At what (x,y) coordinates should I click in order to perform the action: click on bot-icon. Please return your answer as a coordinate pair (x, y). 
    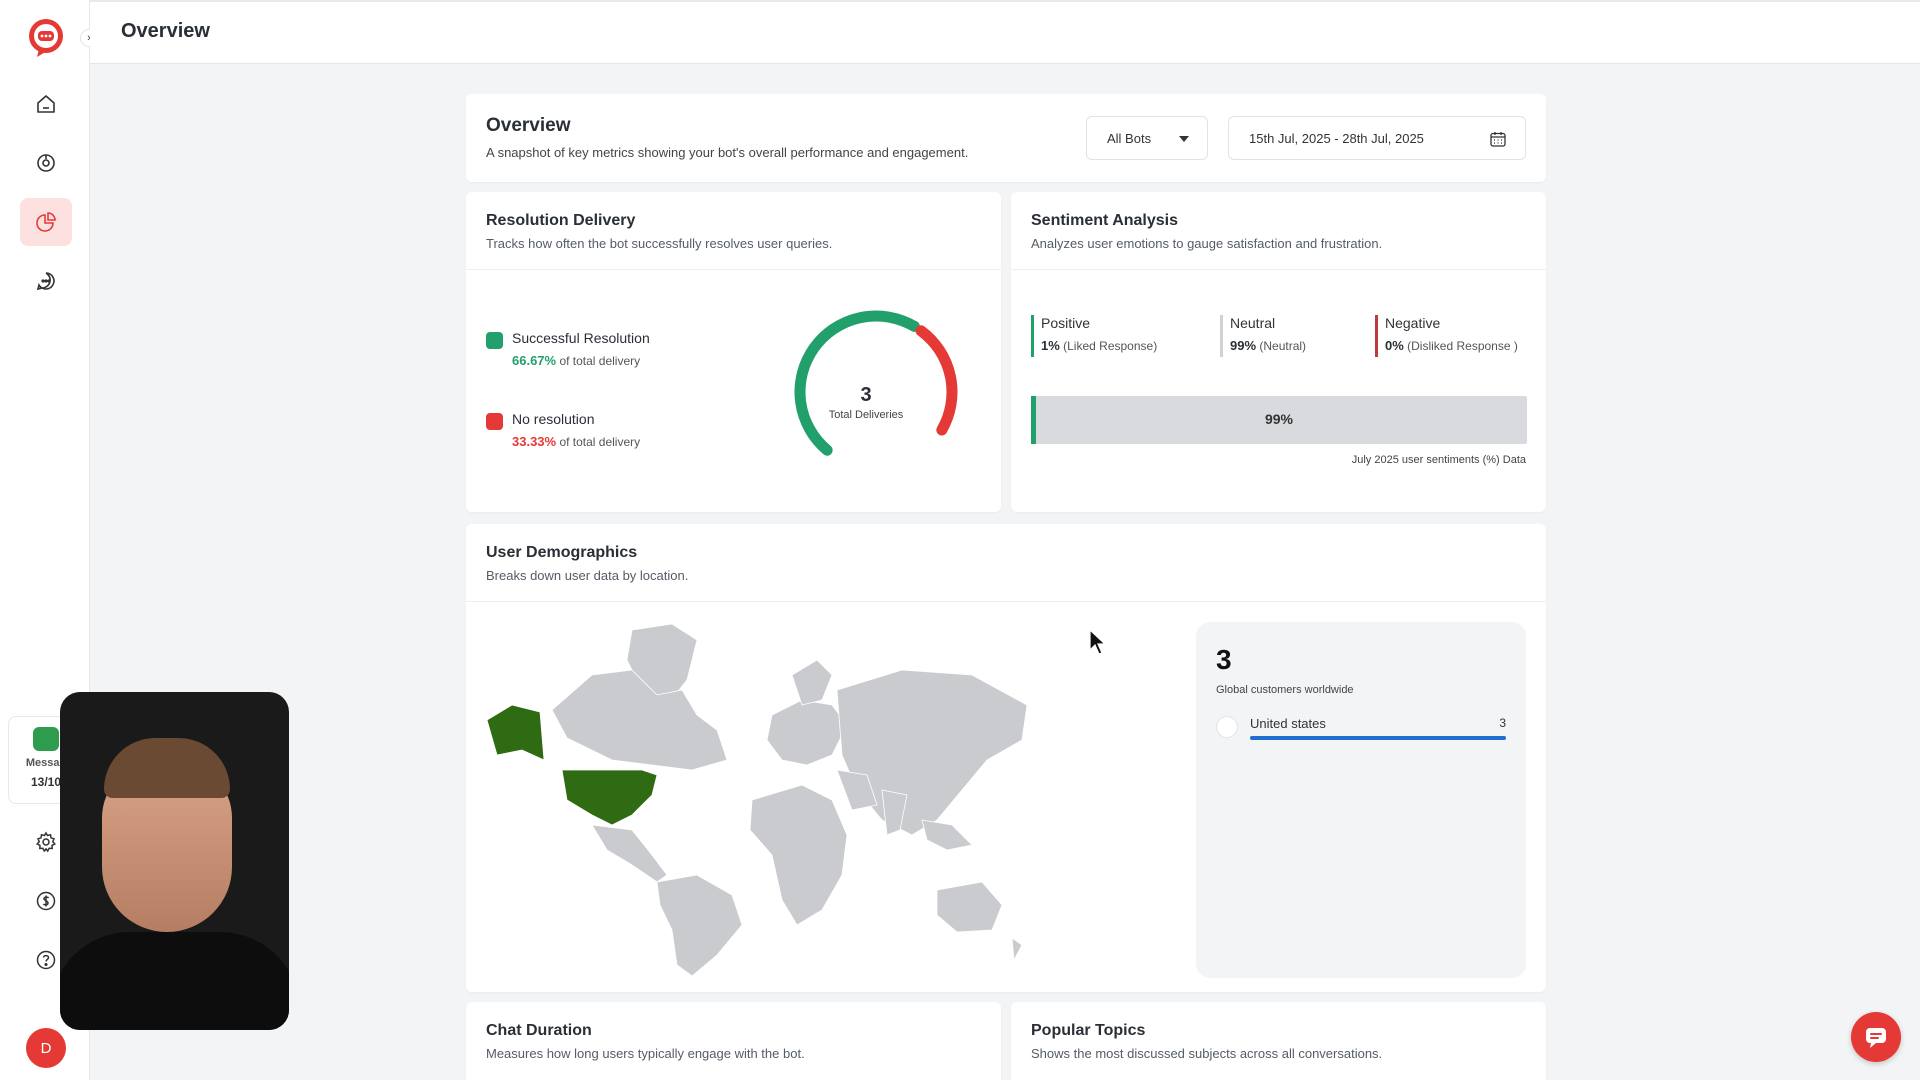
    Looking at the image, I should click on (46, 163).